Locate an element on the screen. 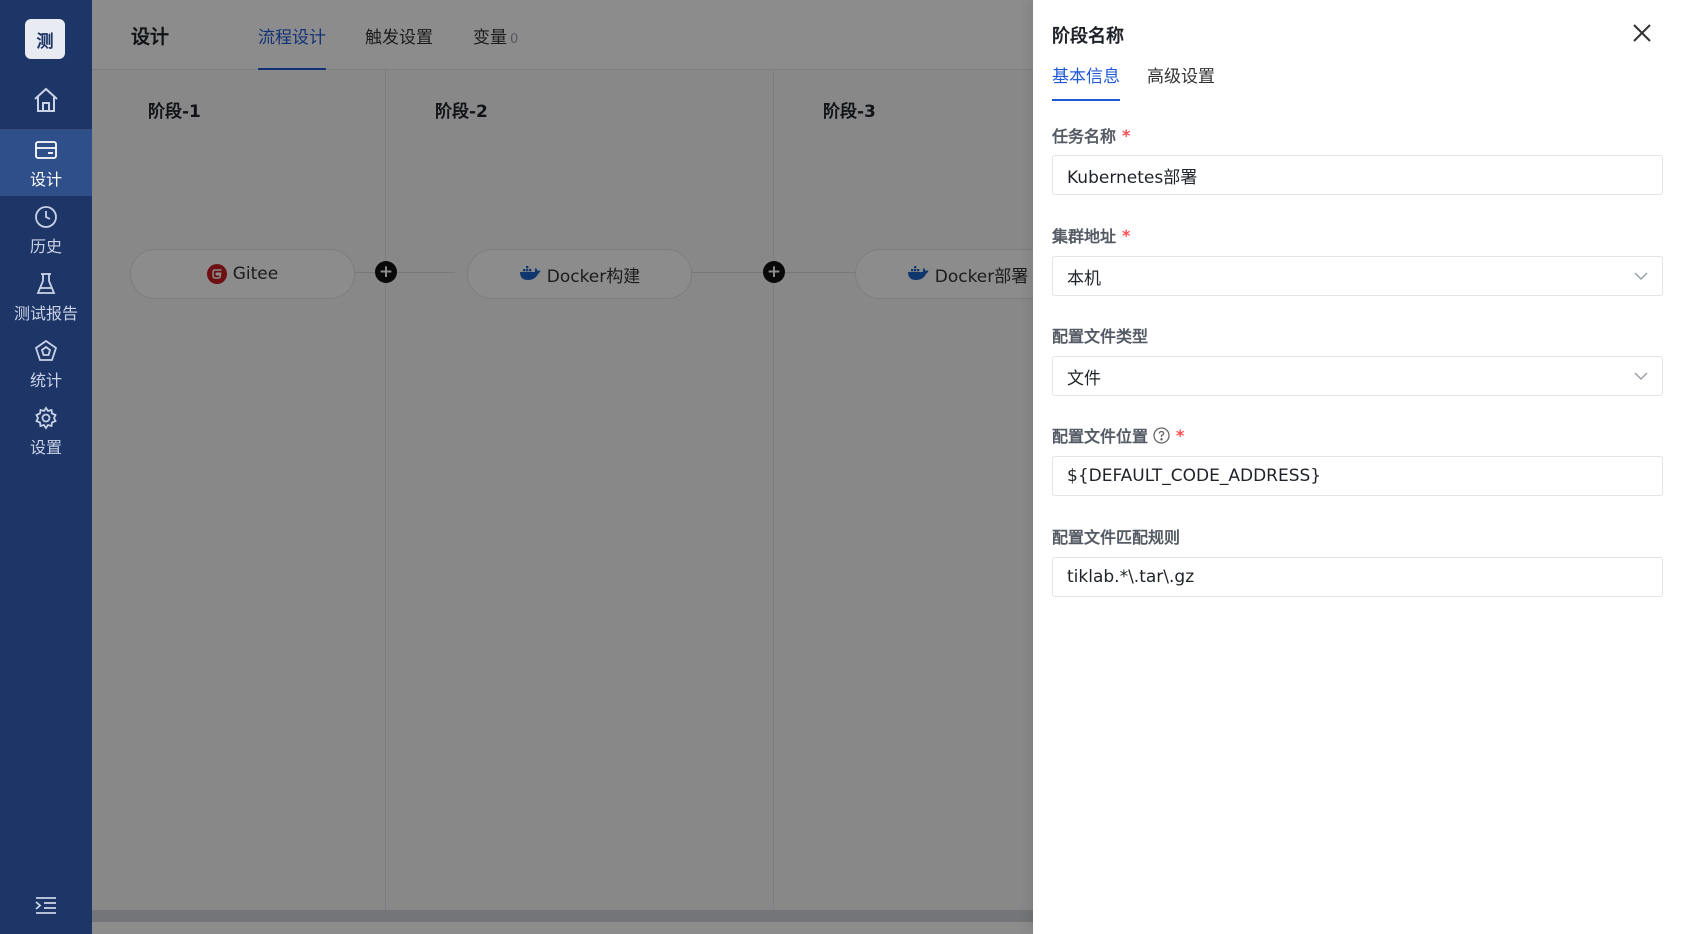  sidebar-item-label: 统计 is located at coordinates (45, 380).